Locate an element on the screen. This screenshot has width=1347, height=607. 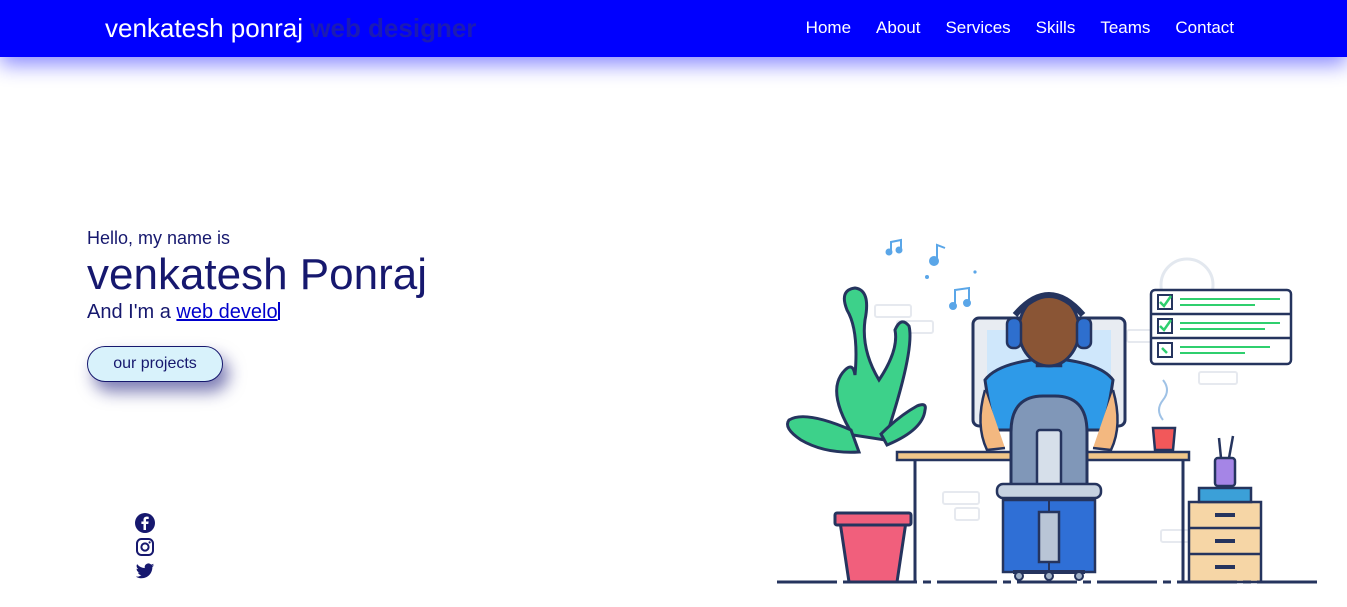
nav-link-contact: Contact is located at coordinates (1204, 28).